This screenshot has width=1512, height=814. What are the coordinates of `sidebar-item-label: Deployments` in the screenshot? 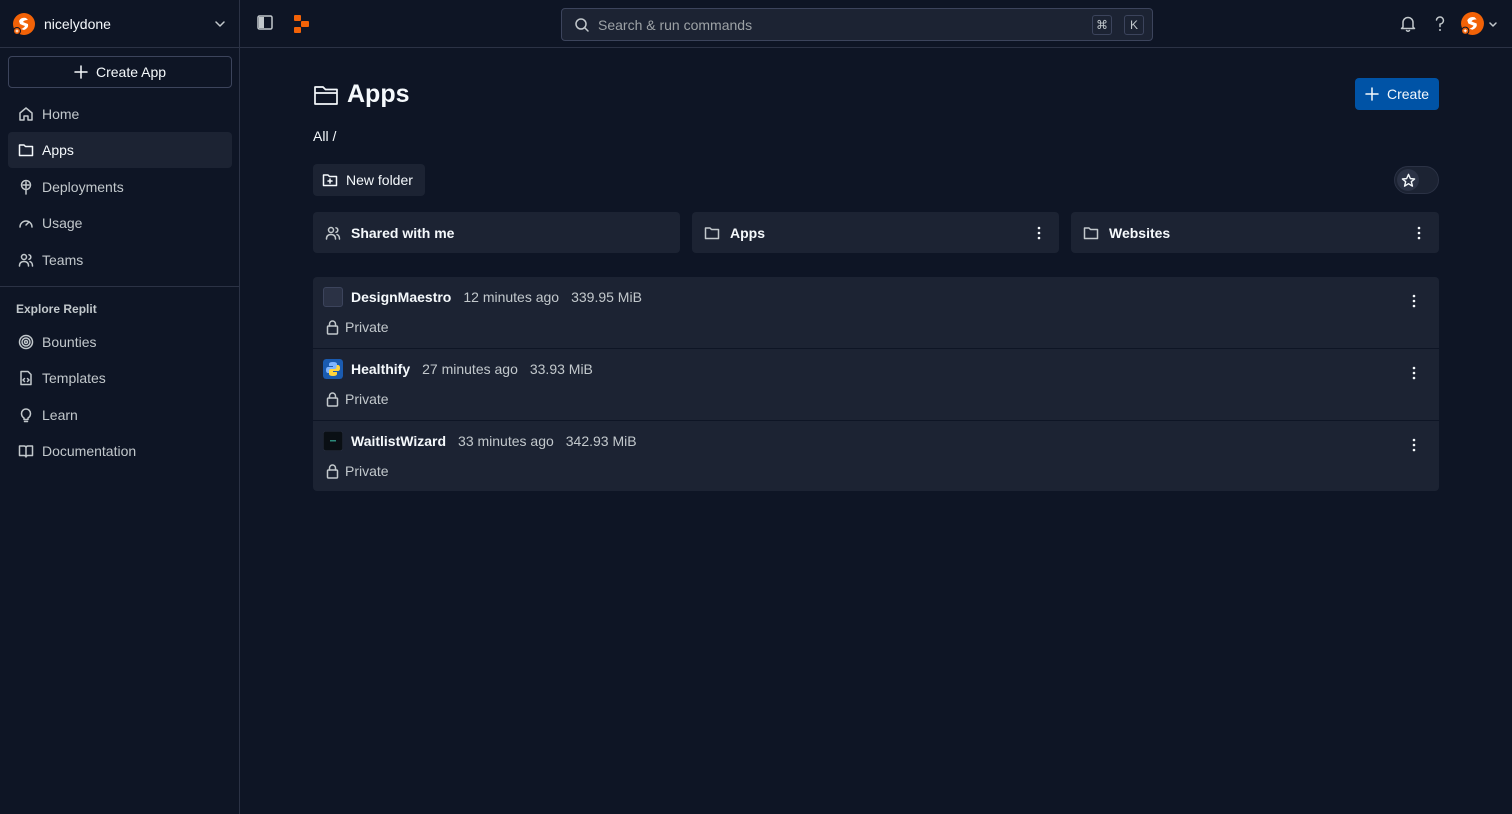 It's located at (83, 187).